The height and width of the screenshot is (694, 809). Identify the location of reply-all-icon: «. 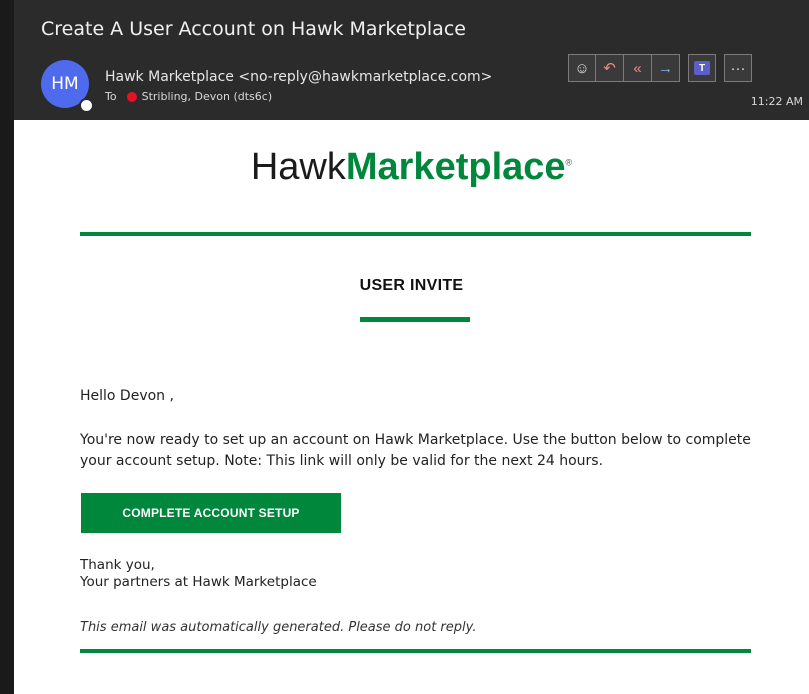
(637, 68).